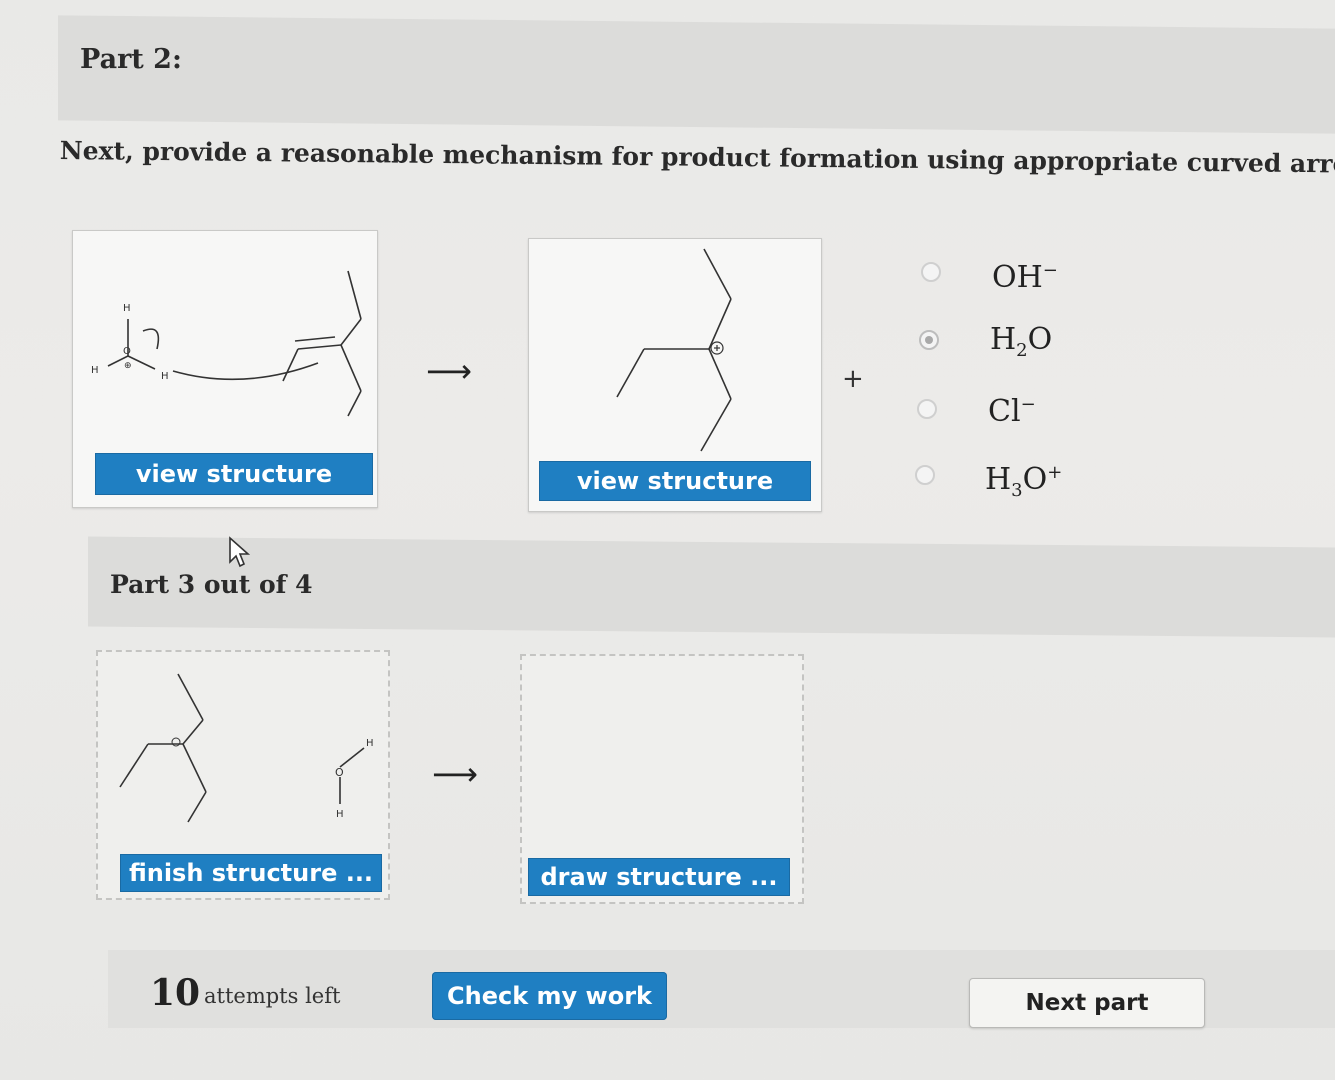 The width and height of the screenshot is (1335, 1080). Describe the element at coordinates (127, 308) in the screenshot. I see `reactant-h-label-top: H` at that location.